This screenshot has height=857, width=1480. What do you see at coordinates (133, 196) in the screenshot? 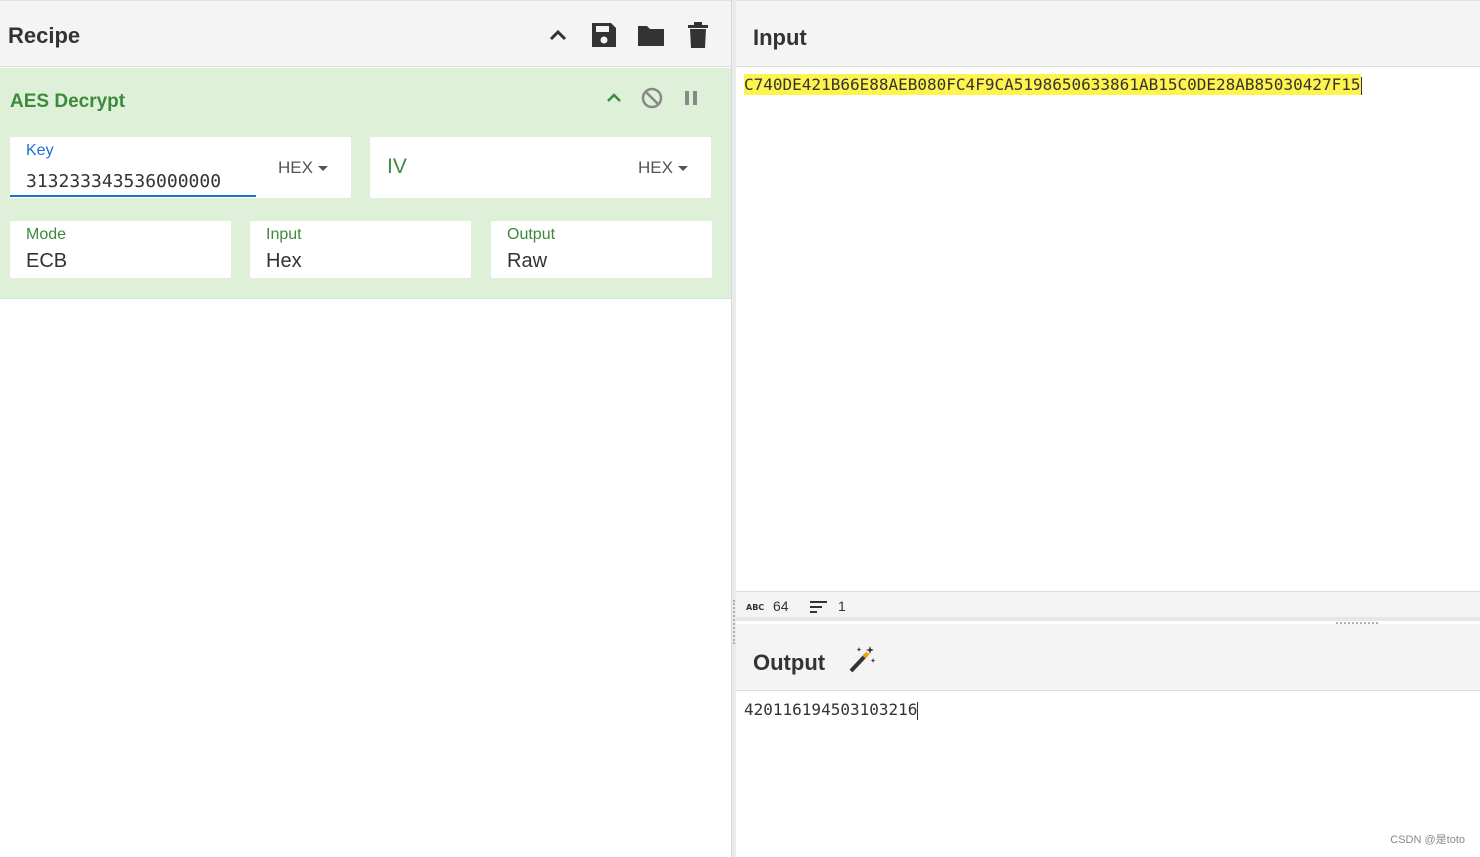
I see `key-input-underline` at bounding box center [133, 196].